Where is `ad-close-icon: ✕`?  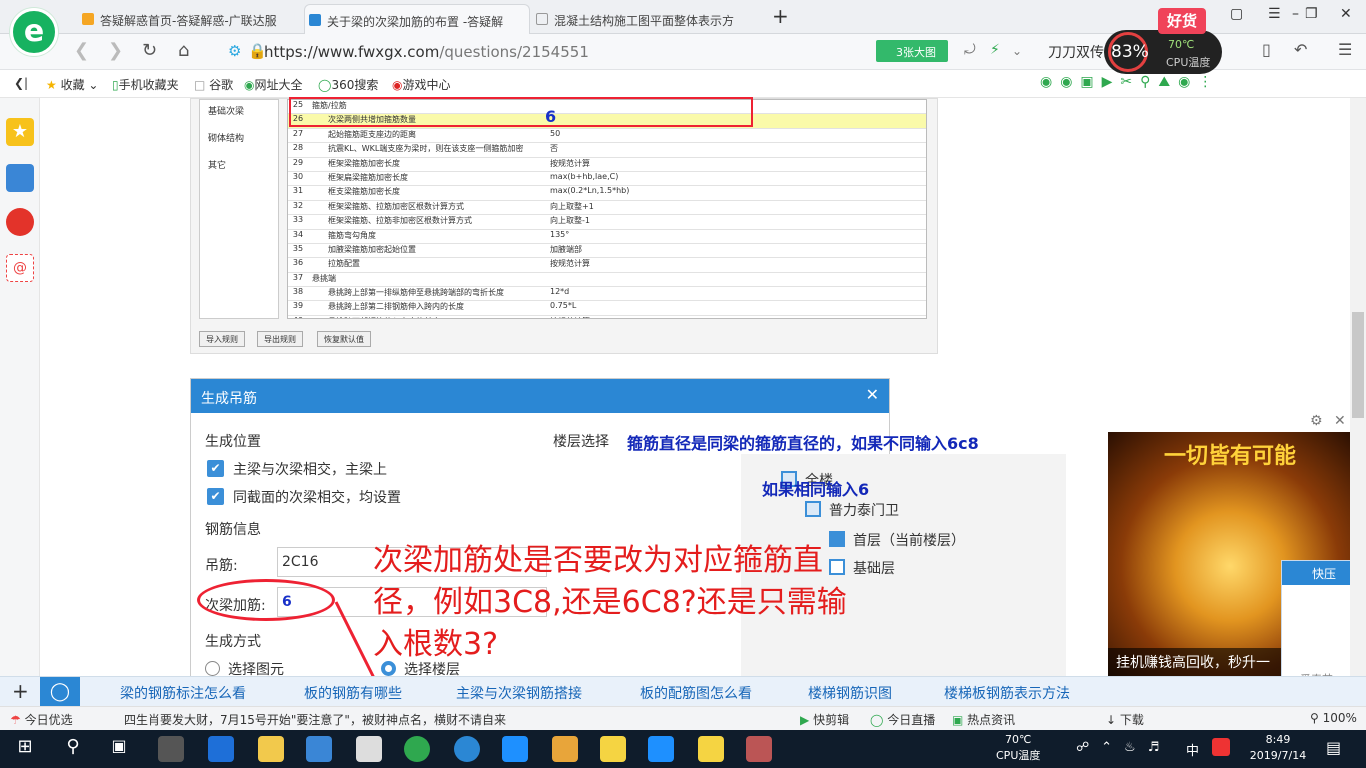 ad-close-icon: ✕ is located at coordinates (1340, 421).